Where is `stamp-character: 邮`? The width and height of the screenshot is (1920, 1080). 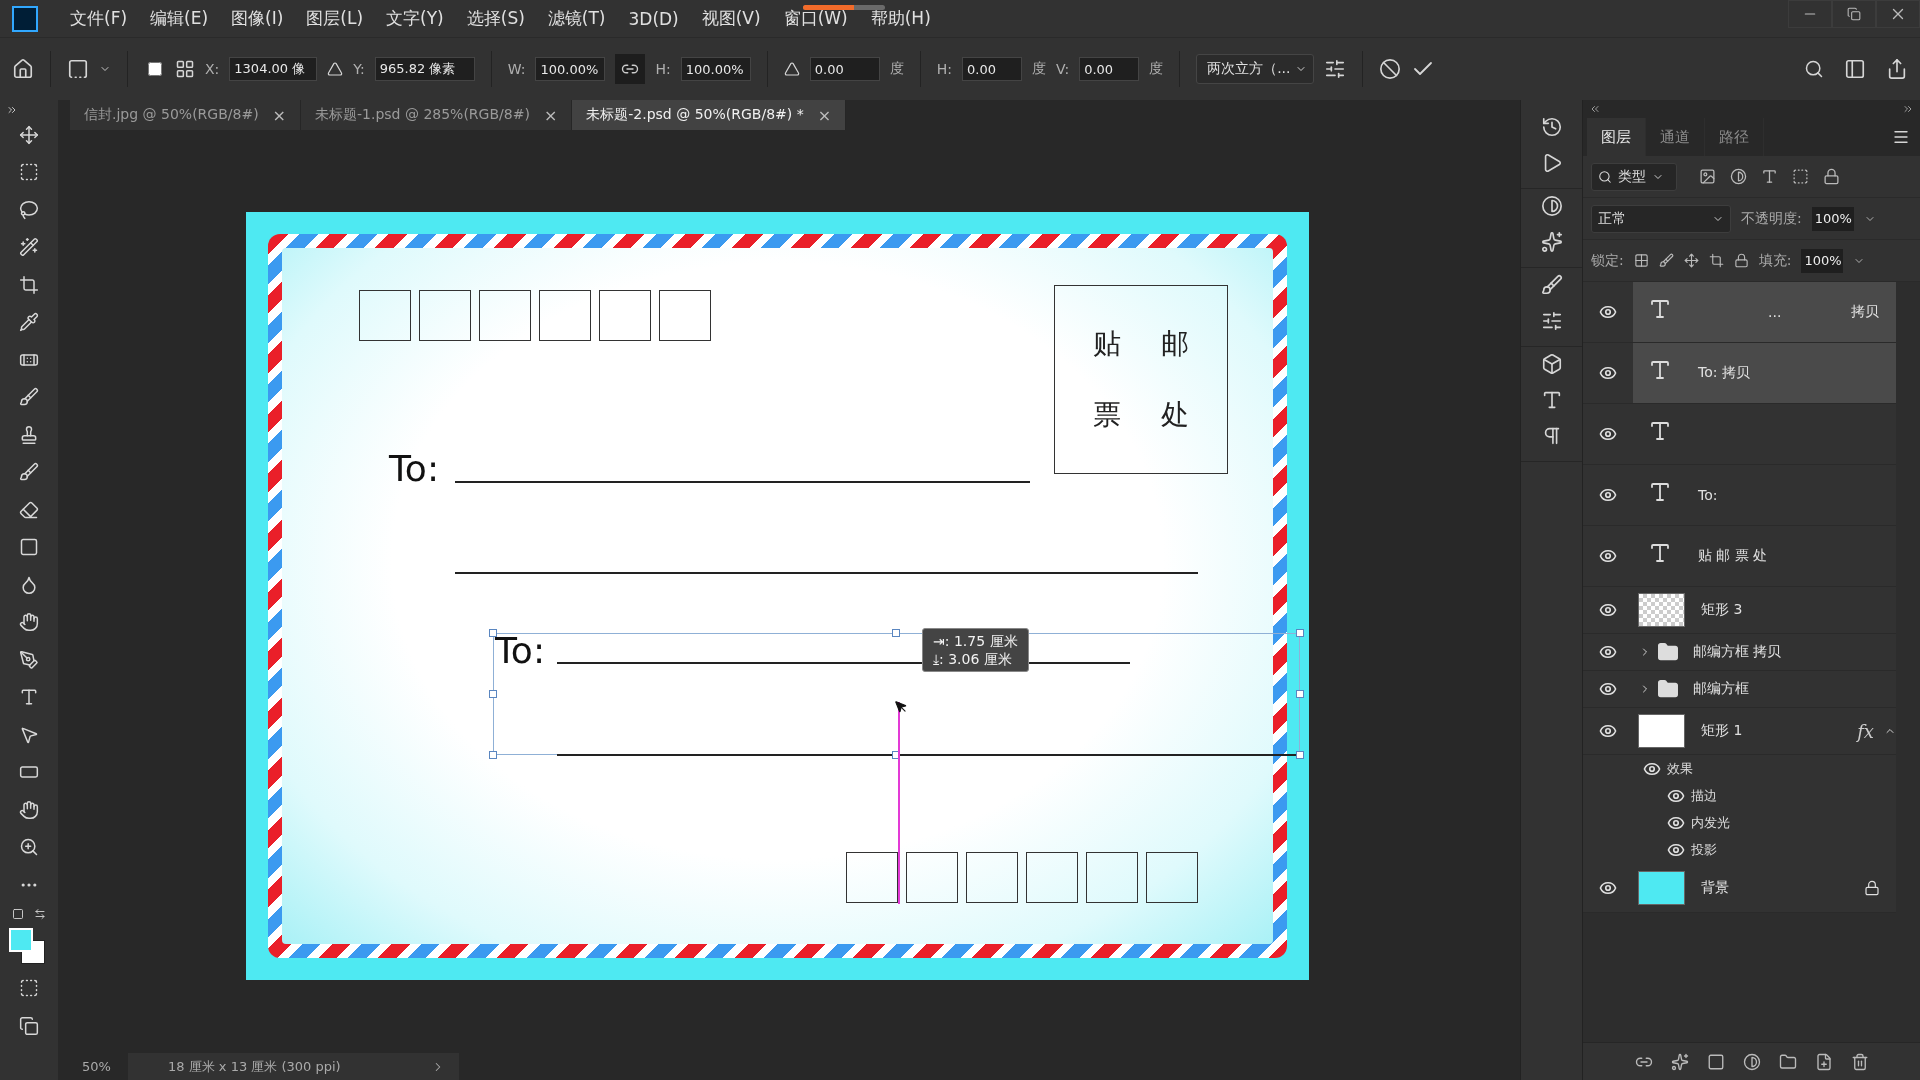 stamp-character: 邮 is located at coordinates (1175, 343).